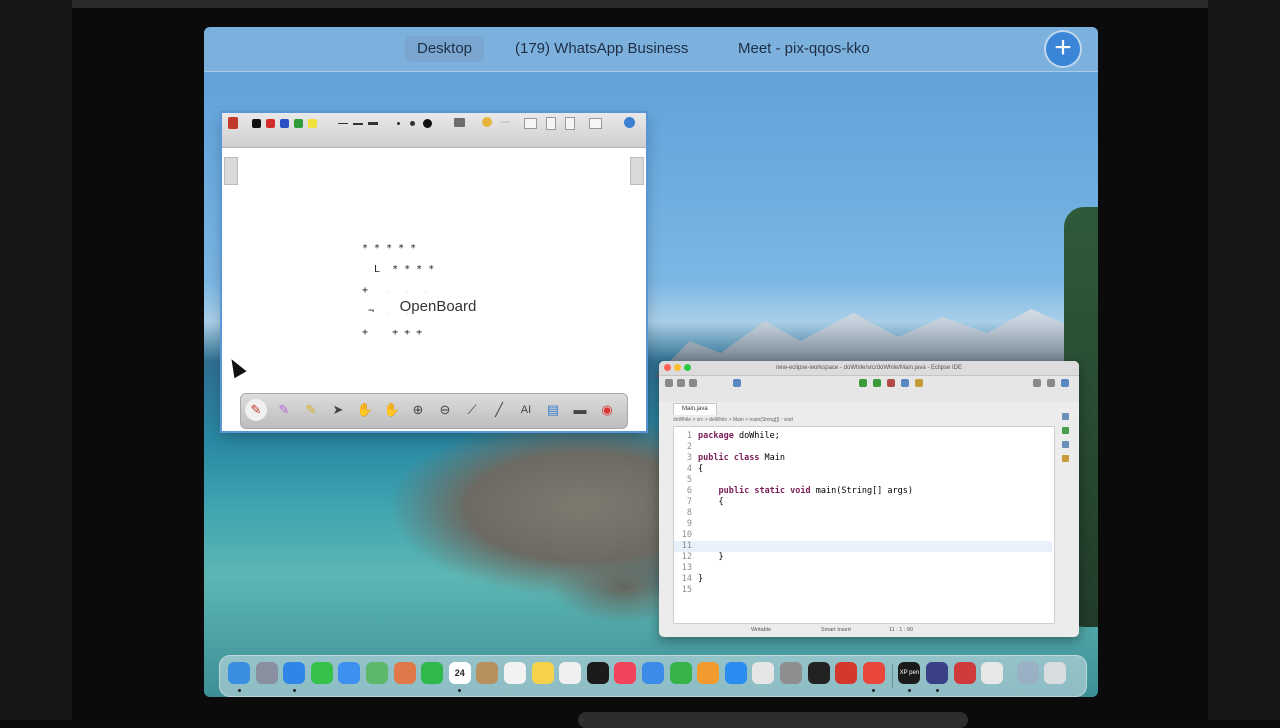 The image size is (1280, 728). I want to click on downloads-icon, so click(1027, 673).